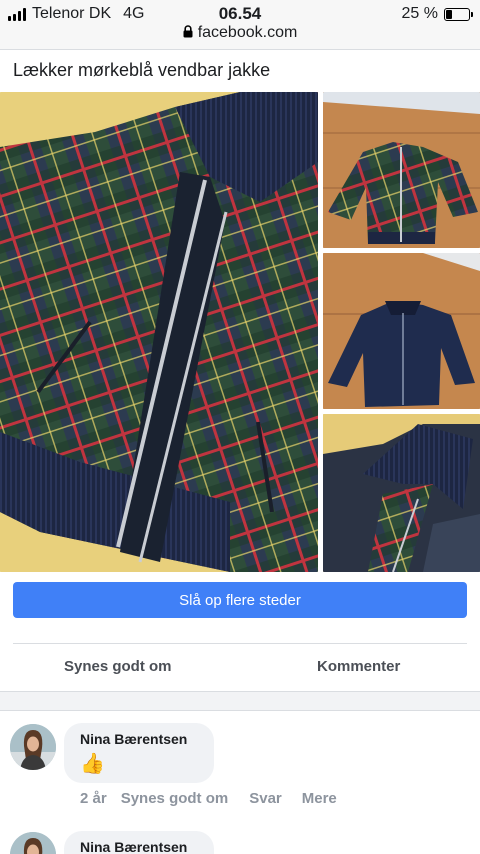 The image size is (480, 854). Describe the element at coordinates (142, 70) in the screenshot. I see `post-title: Lækker mørkeblå vendbar jakke` at that location.